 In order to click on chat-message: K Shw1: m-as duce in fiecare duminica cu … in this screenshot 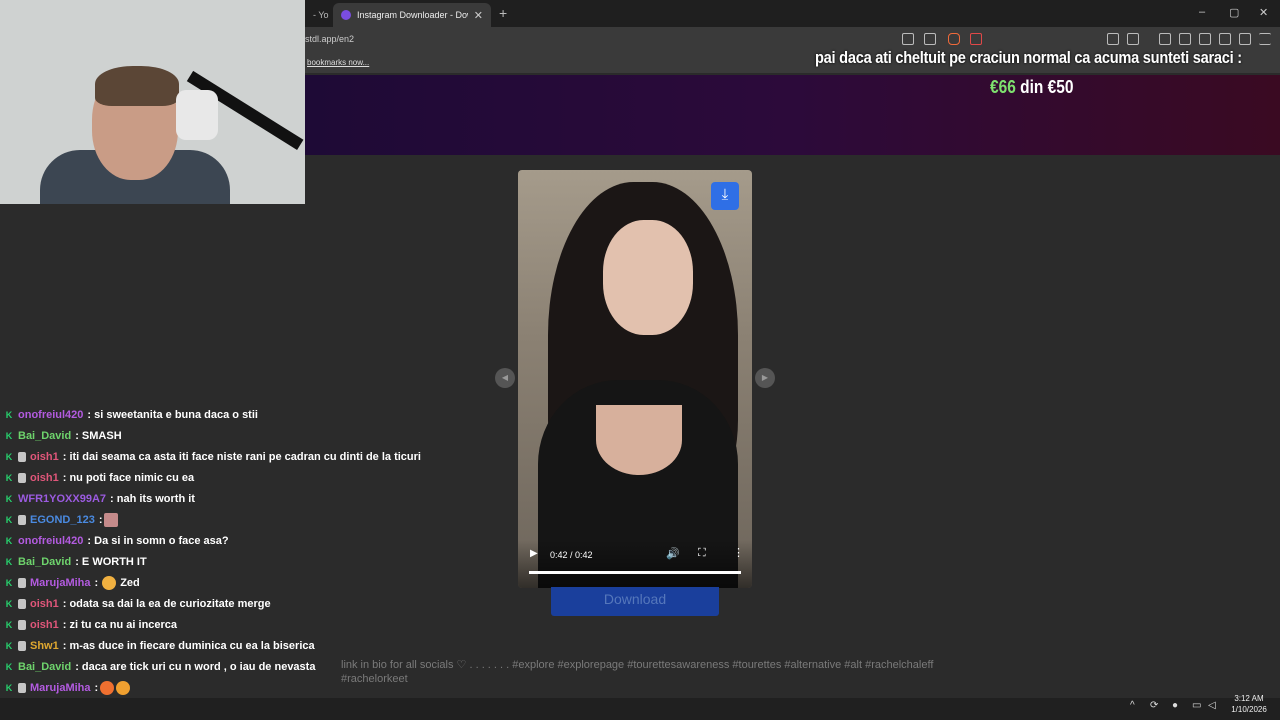, I will do `click(159, 646)`.